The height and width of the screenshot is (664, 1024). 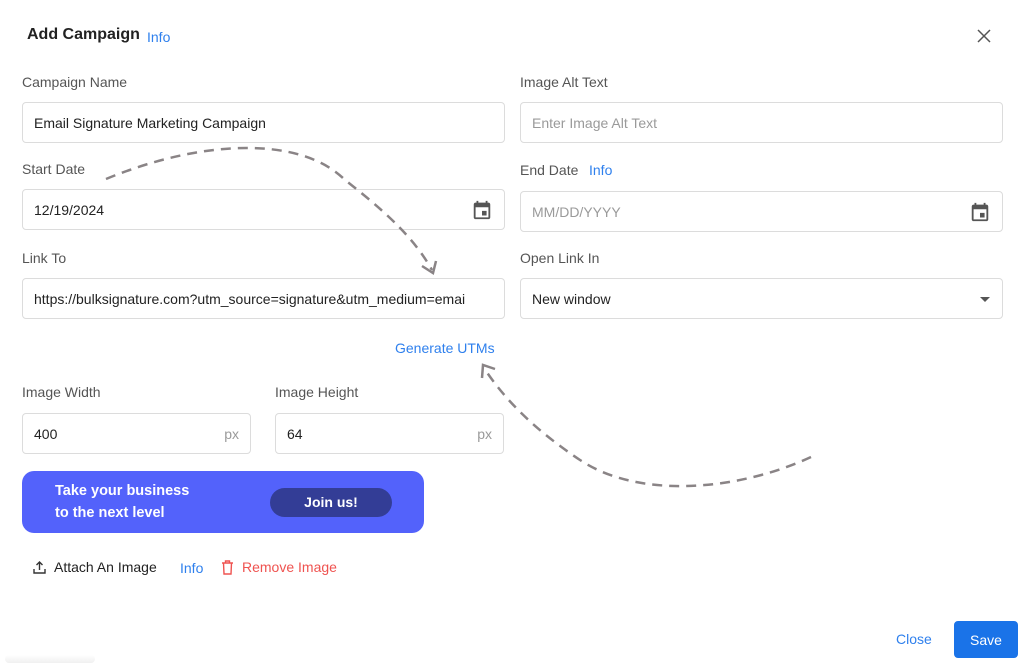 What do you see at coordinates (295, 433) in the screenshot?
I see `image-height-value: 64` at bounding box center [295, 433].